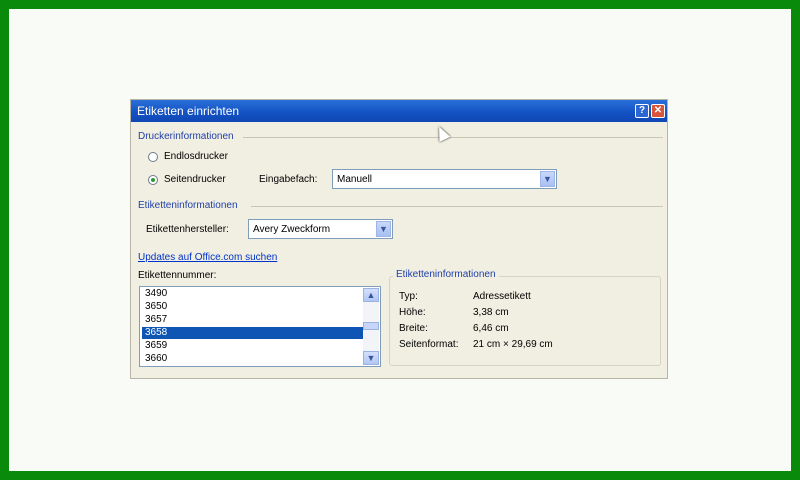 The image size is (800, 480). Describe the element at coordinates (252, 346) in the screenshot. I see `list-item: 3659` at that location.